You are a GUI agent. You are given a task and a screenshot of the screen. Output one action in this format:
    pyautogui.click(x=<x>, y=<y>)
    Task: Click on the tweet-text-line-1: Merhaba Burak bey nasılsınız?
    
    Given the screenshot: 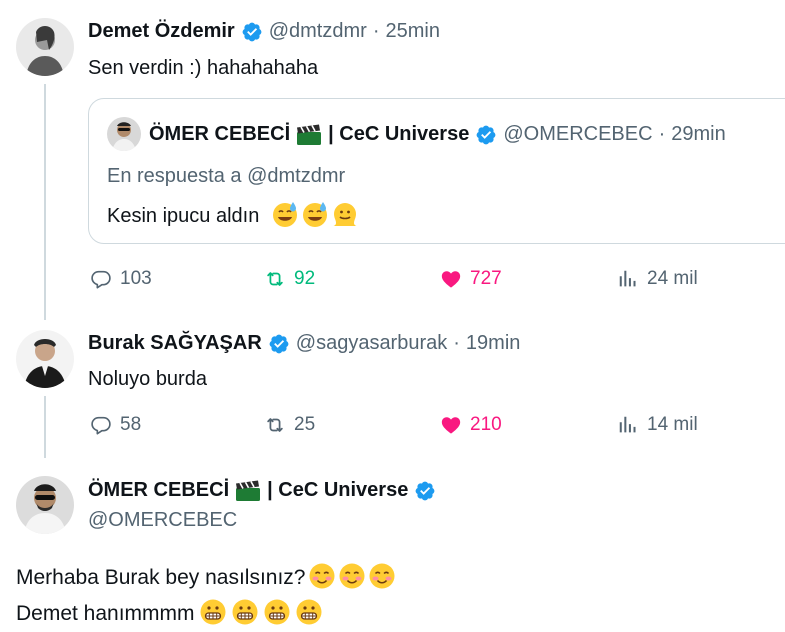 What is the action you would take?
    pyautogui.click(x=206, y=576)
    